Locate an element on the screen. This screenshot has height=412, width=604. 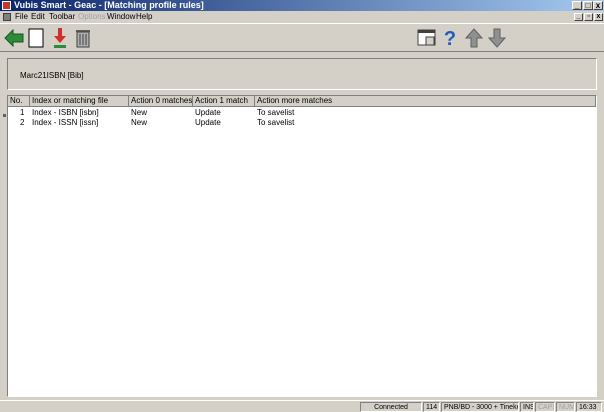
current-row-marker is located at coordinates (4, 115).